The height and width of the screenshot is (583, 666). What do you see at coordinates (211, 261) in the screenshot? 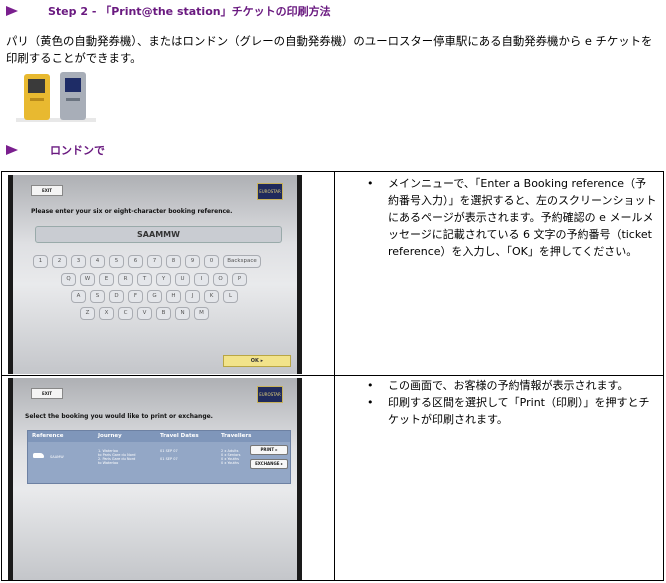
I see `key: 0` at bounding box center [211, 261].